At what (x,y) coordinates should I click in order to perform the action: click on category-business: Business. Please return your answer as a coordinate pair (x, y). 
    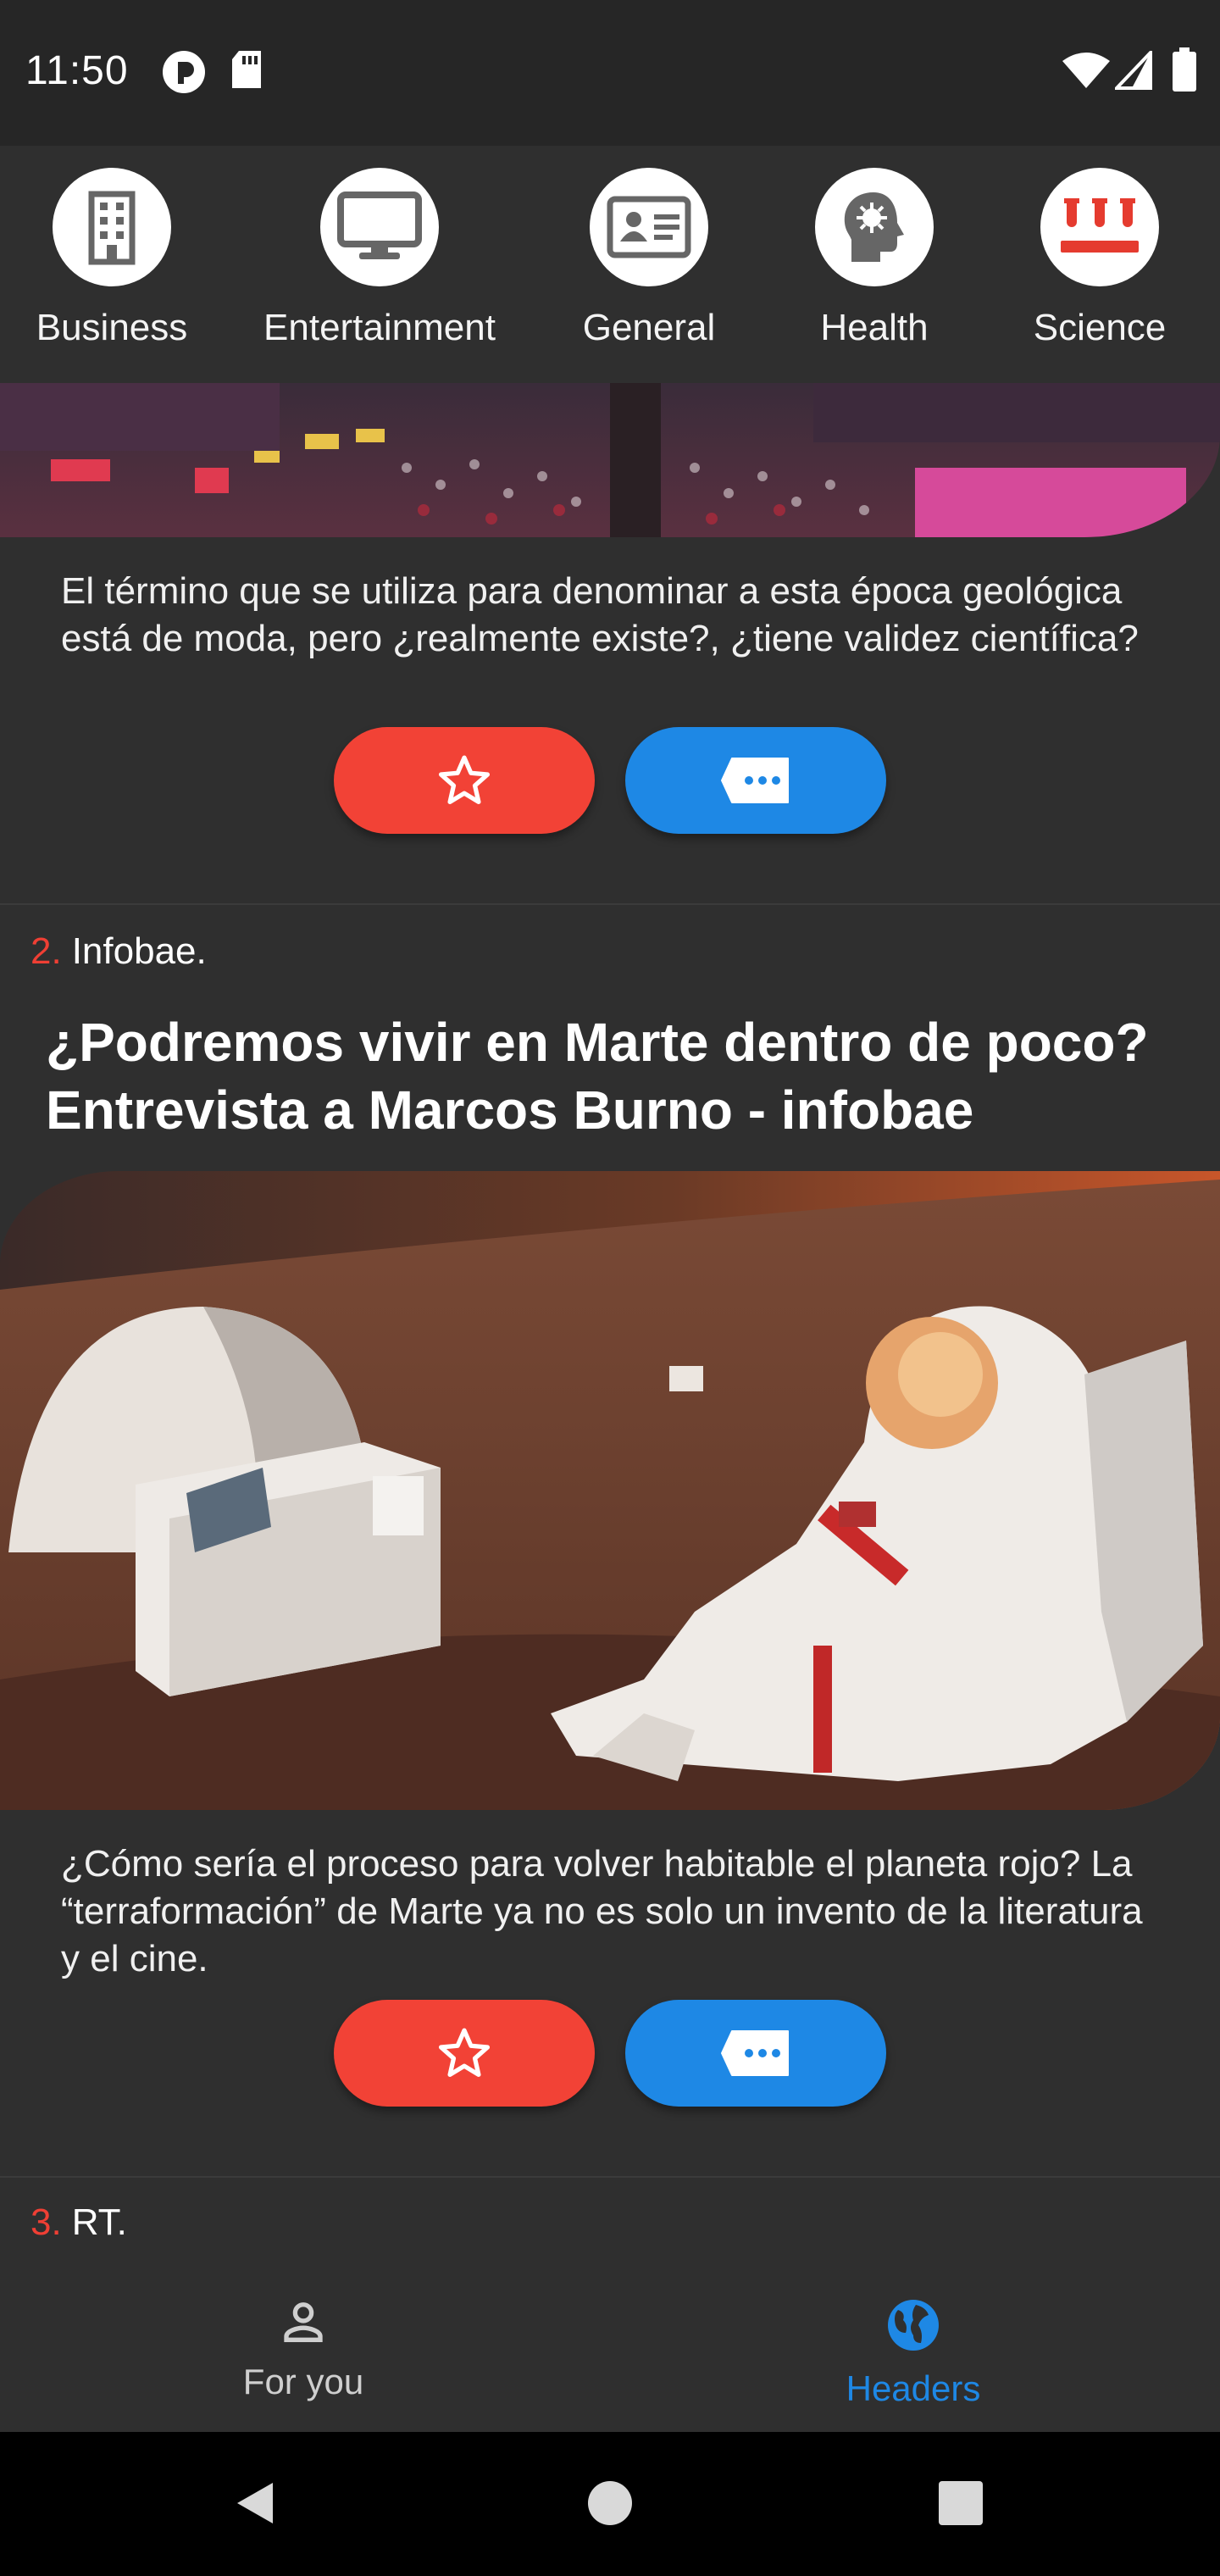
    Looking at the image, I should click on (119, 258).